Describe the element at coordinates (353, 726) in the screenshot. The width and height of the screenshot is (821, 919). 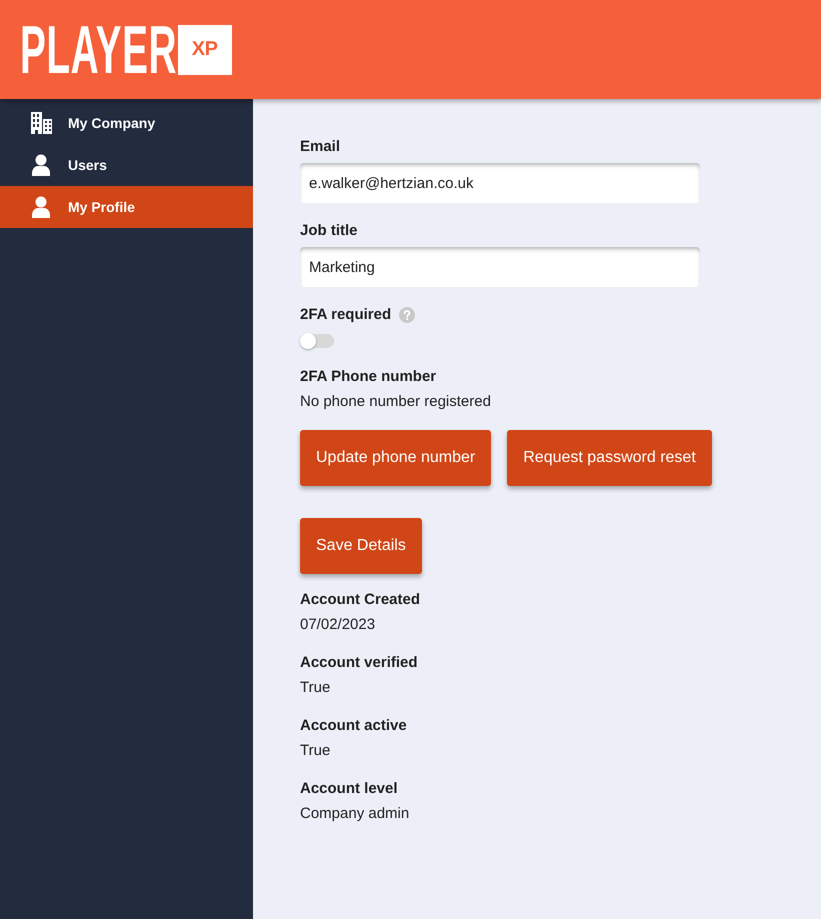
I see `detail-label: Account active` at that location.